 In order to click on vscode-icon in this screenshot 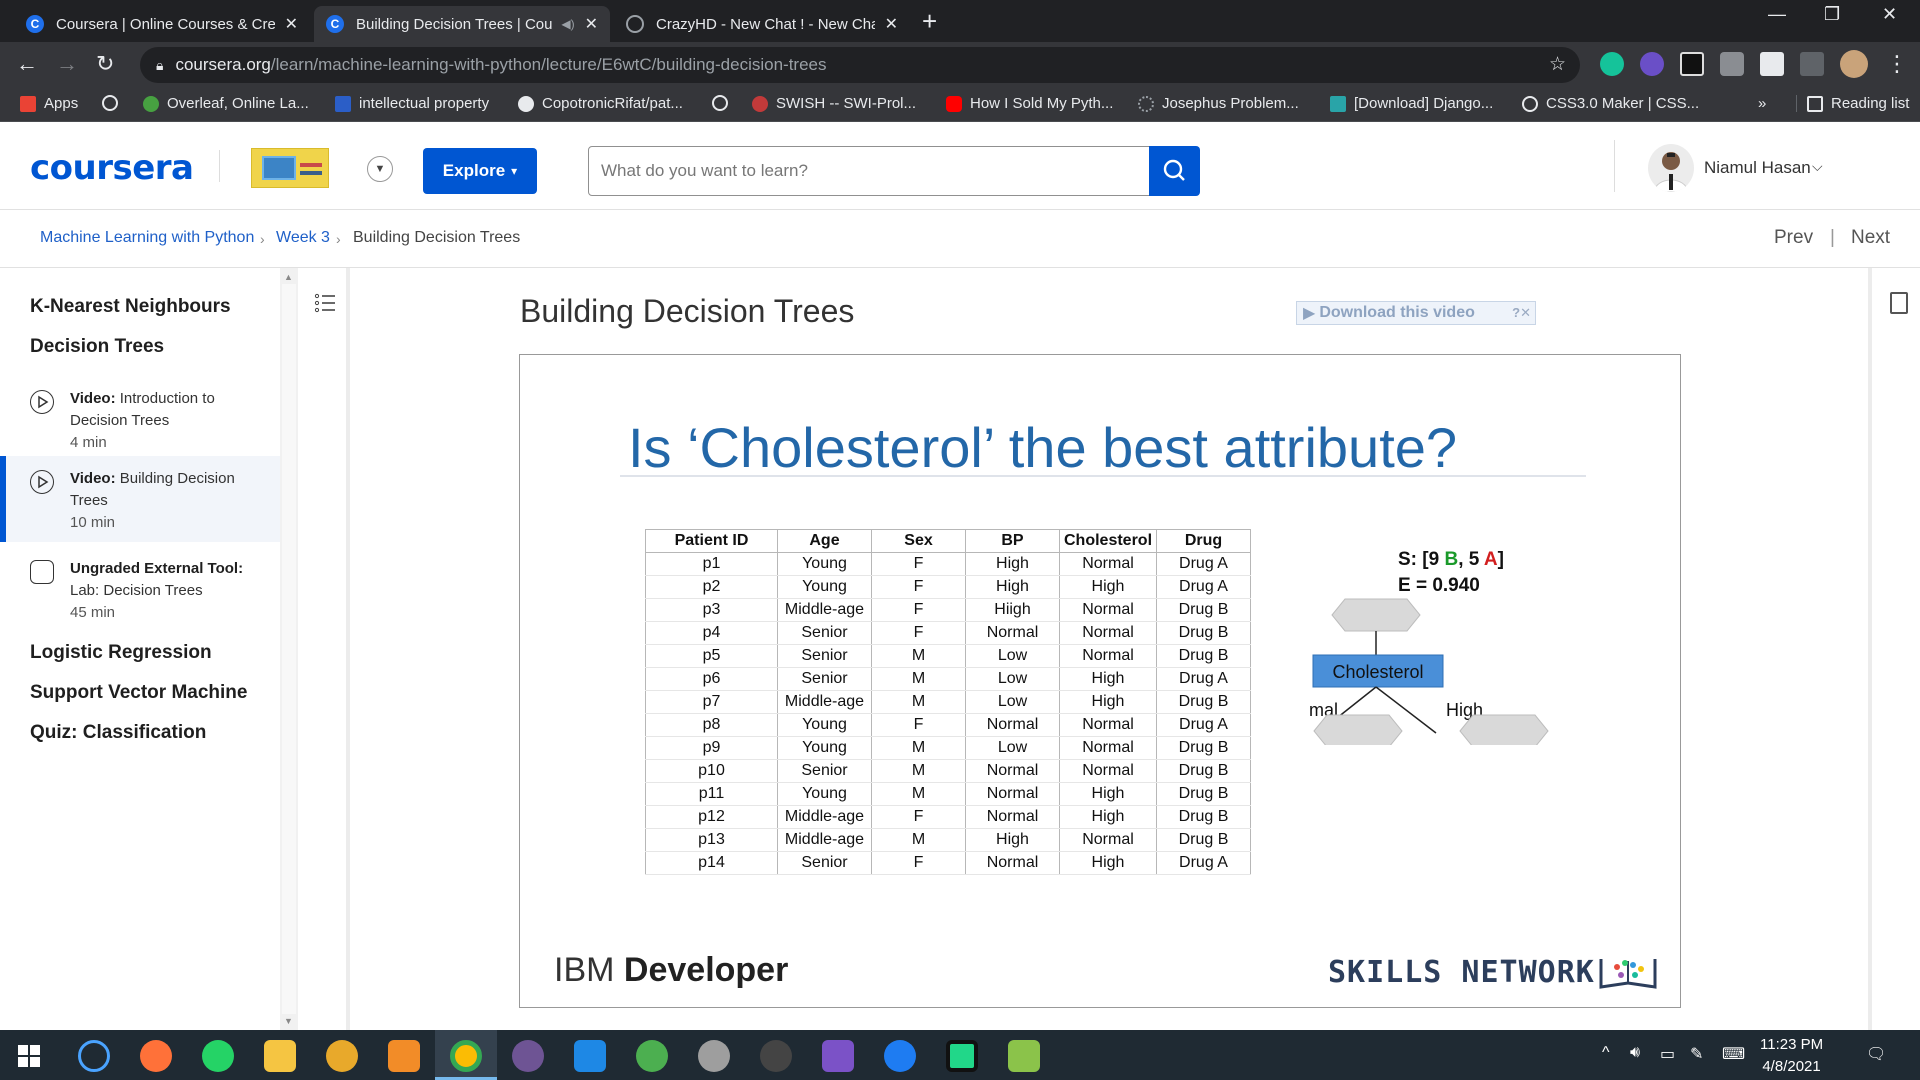, I will do `click(590, 1056)`.